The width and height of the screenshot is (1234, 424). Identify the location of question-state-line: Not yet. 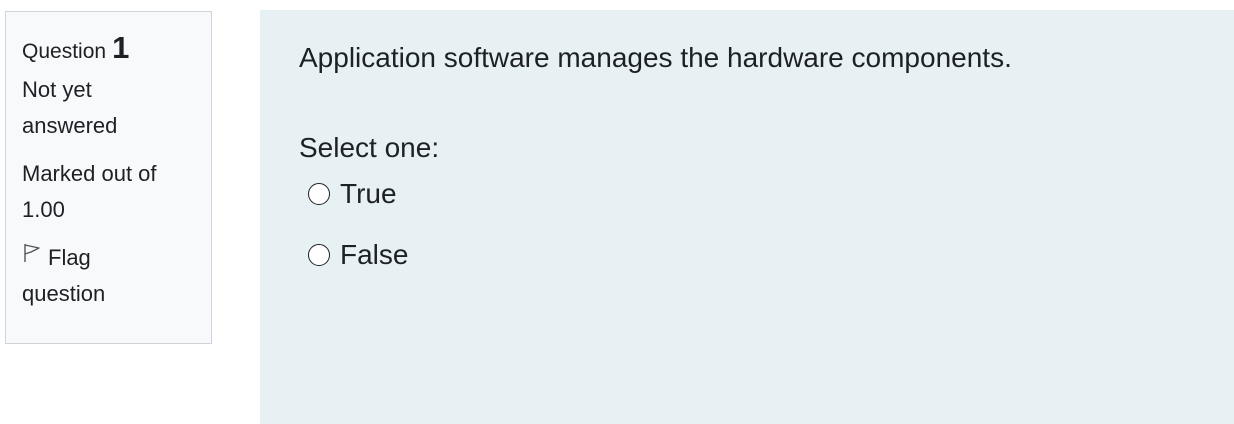
(57, 89).